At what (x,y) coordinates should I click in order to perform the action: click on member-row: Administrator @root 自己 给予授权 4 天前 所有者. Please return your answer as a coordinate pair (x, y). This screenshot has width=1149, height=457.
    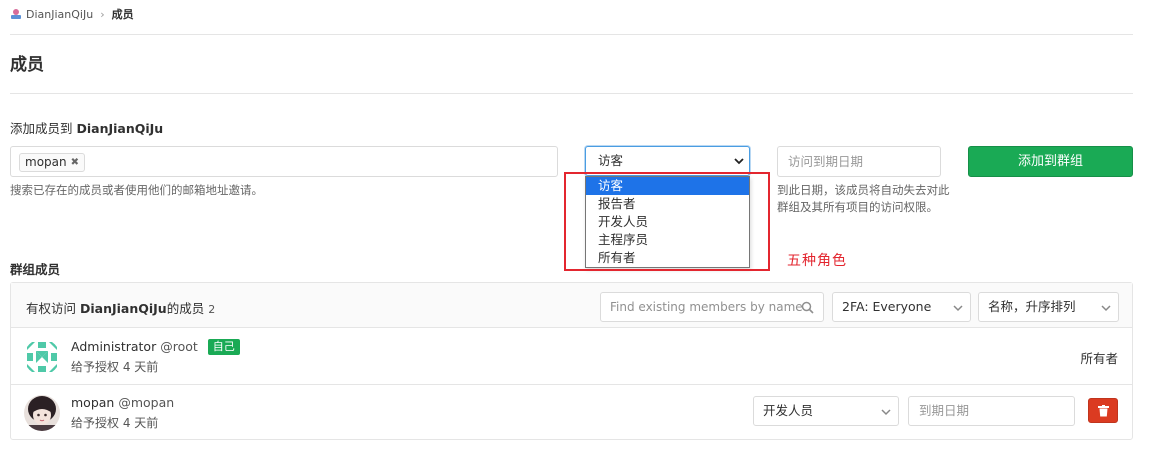
    Looking at the image, I should click on (571, 357).